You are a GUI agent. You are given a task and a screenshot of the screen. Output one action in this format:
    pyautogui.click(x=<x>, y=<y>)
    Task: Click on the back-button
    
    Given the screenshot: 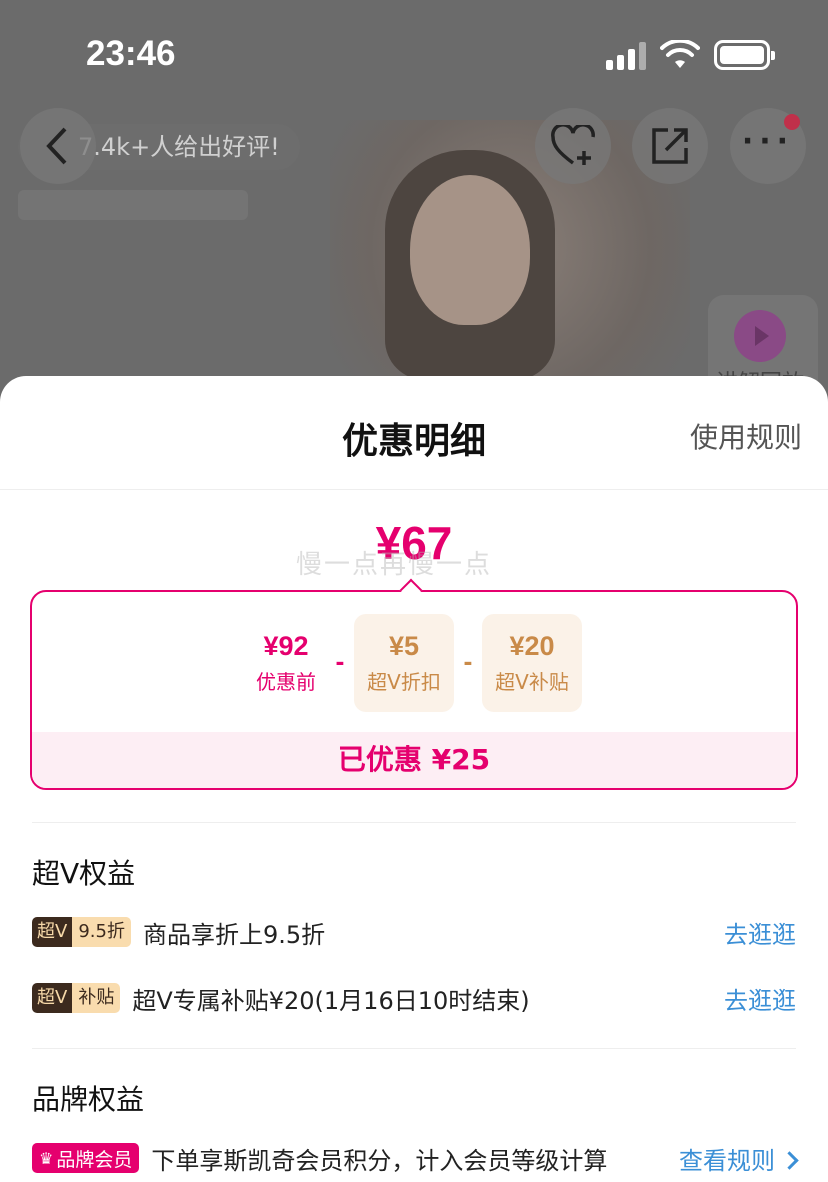 What is the action you would take?
    pyautogui.click(x=58, y=146)
    